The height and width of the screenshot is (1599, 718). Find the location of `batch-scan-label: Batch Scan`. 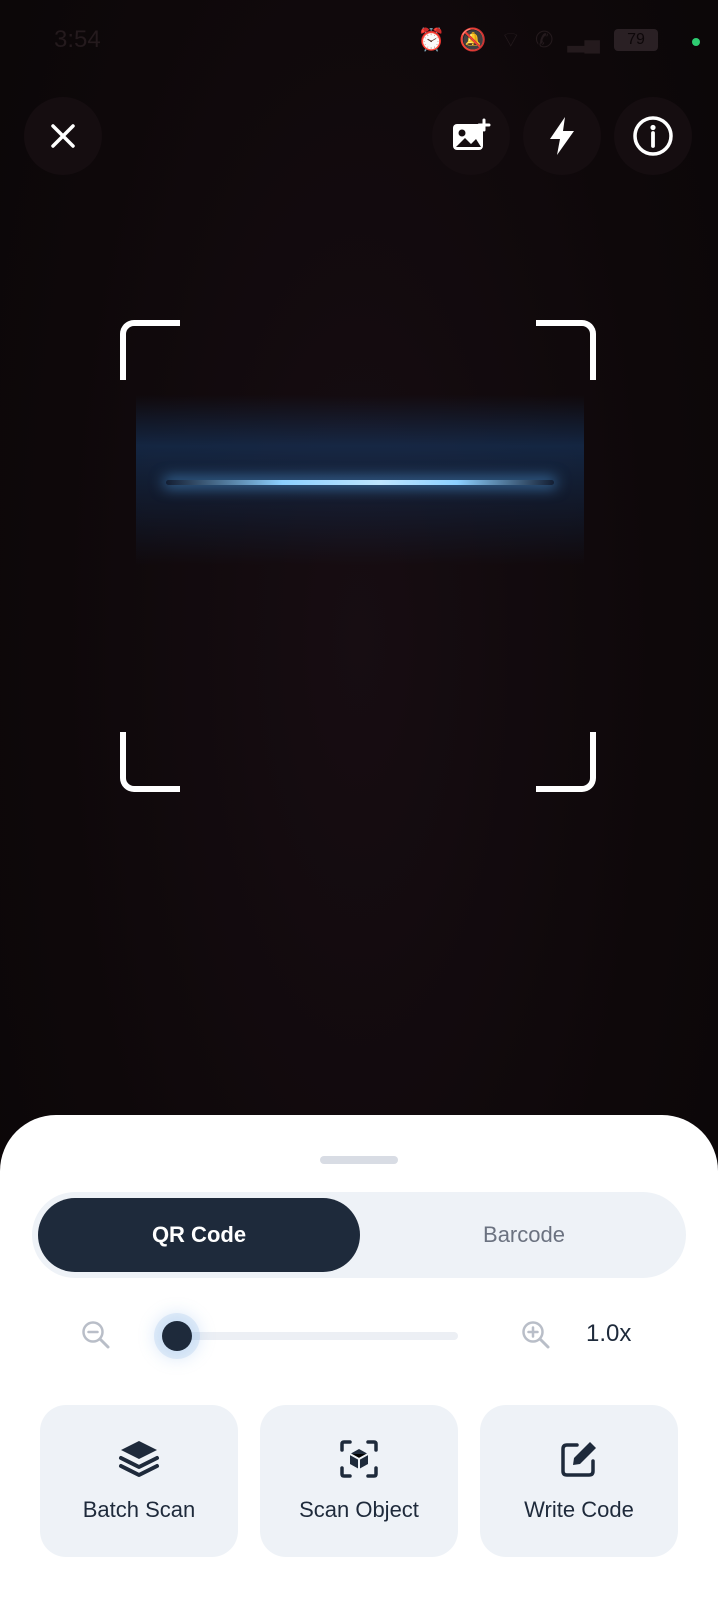

batch-scan-label: Batch Scan is located at coordinates (139, 1509).